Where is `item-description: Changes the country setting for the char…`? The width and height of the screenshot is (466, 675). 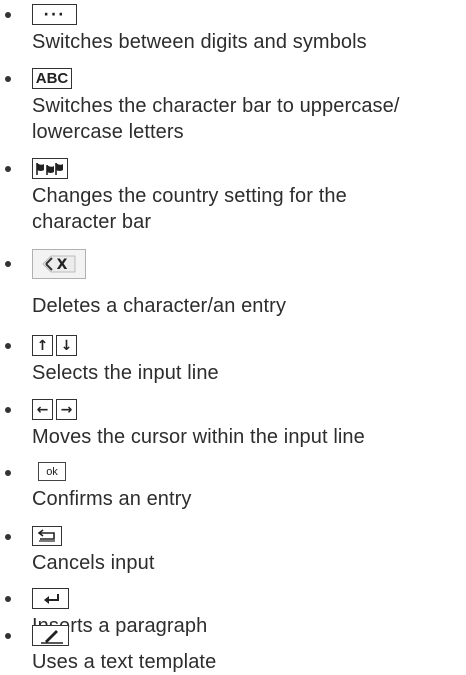
item-description: Changes the country setting for the char… is located at coordinates (189, 209).